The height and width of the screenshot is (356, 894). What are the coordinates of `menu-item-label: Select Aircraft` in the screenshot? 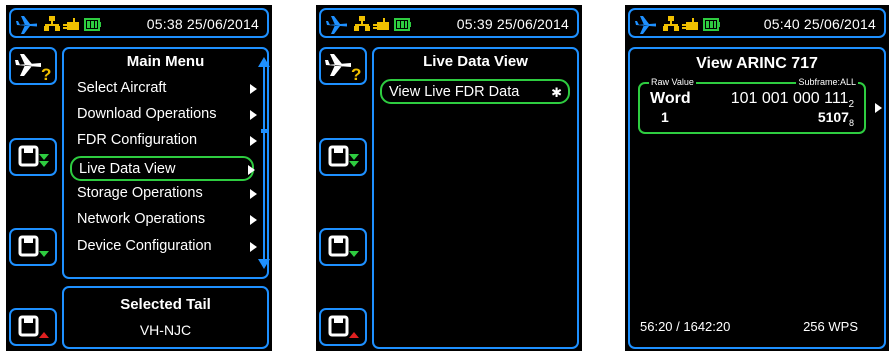 It's located at (122, 88).